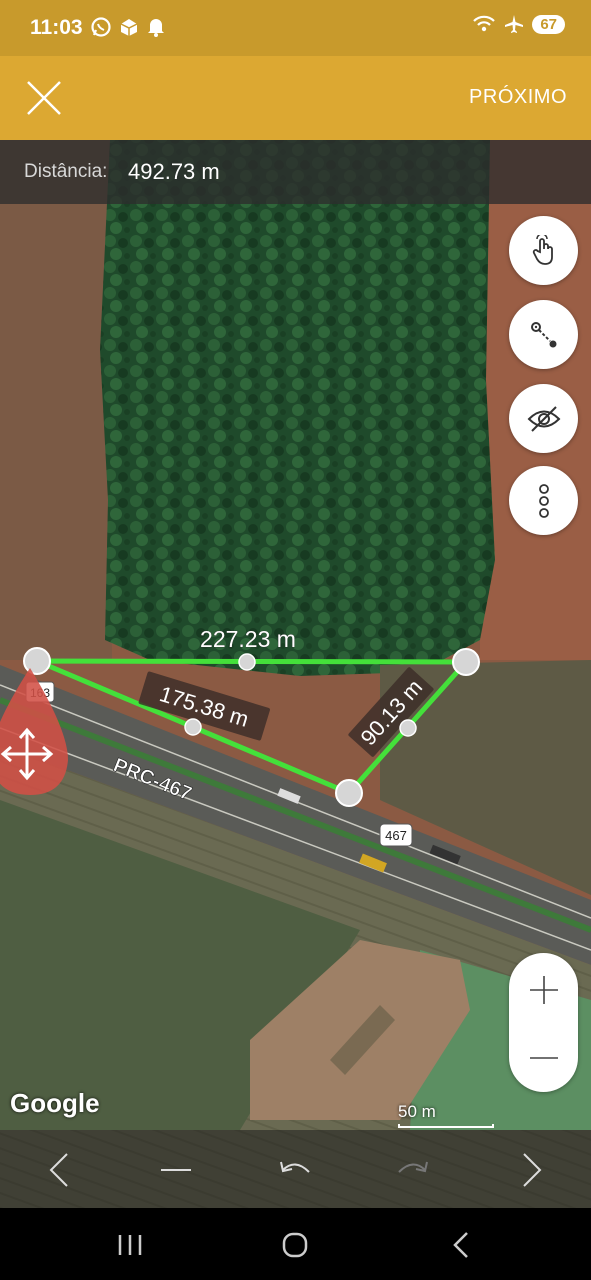 This screenshot has height=1280, width=591. I want to click on more-vertical-icon, so click(543, 500).